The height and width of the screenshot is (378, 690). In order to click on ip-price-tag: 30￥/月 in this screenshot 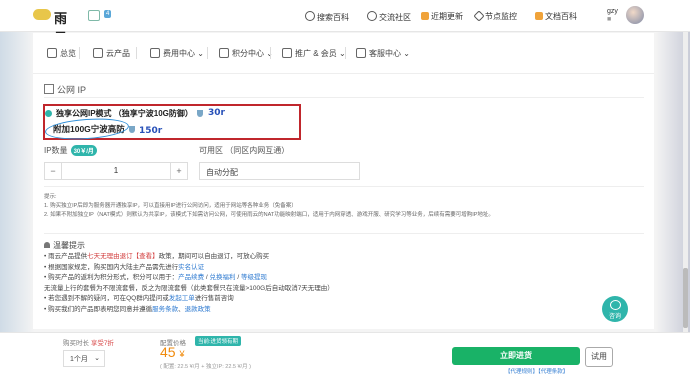, I will do `click(83, 150)`.